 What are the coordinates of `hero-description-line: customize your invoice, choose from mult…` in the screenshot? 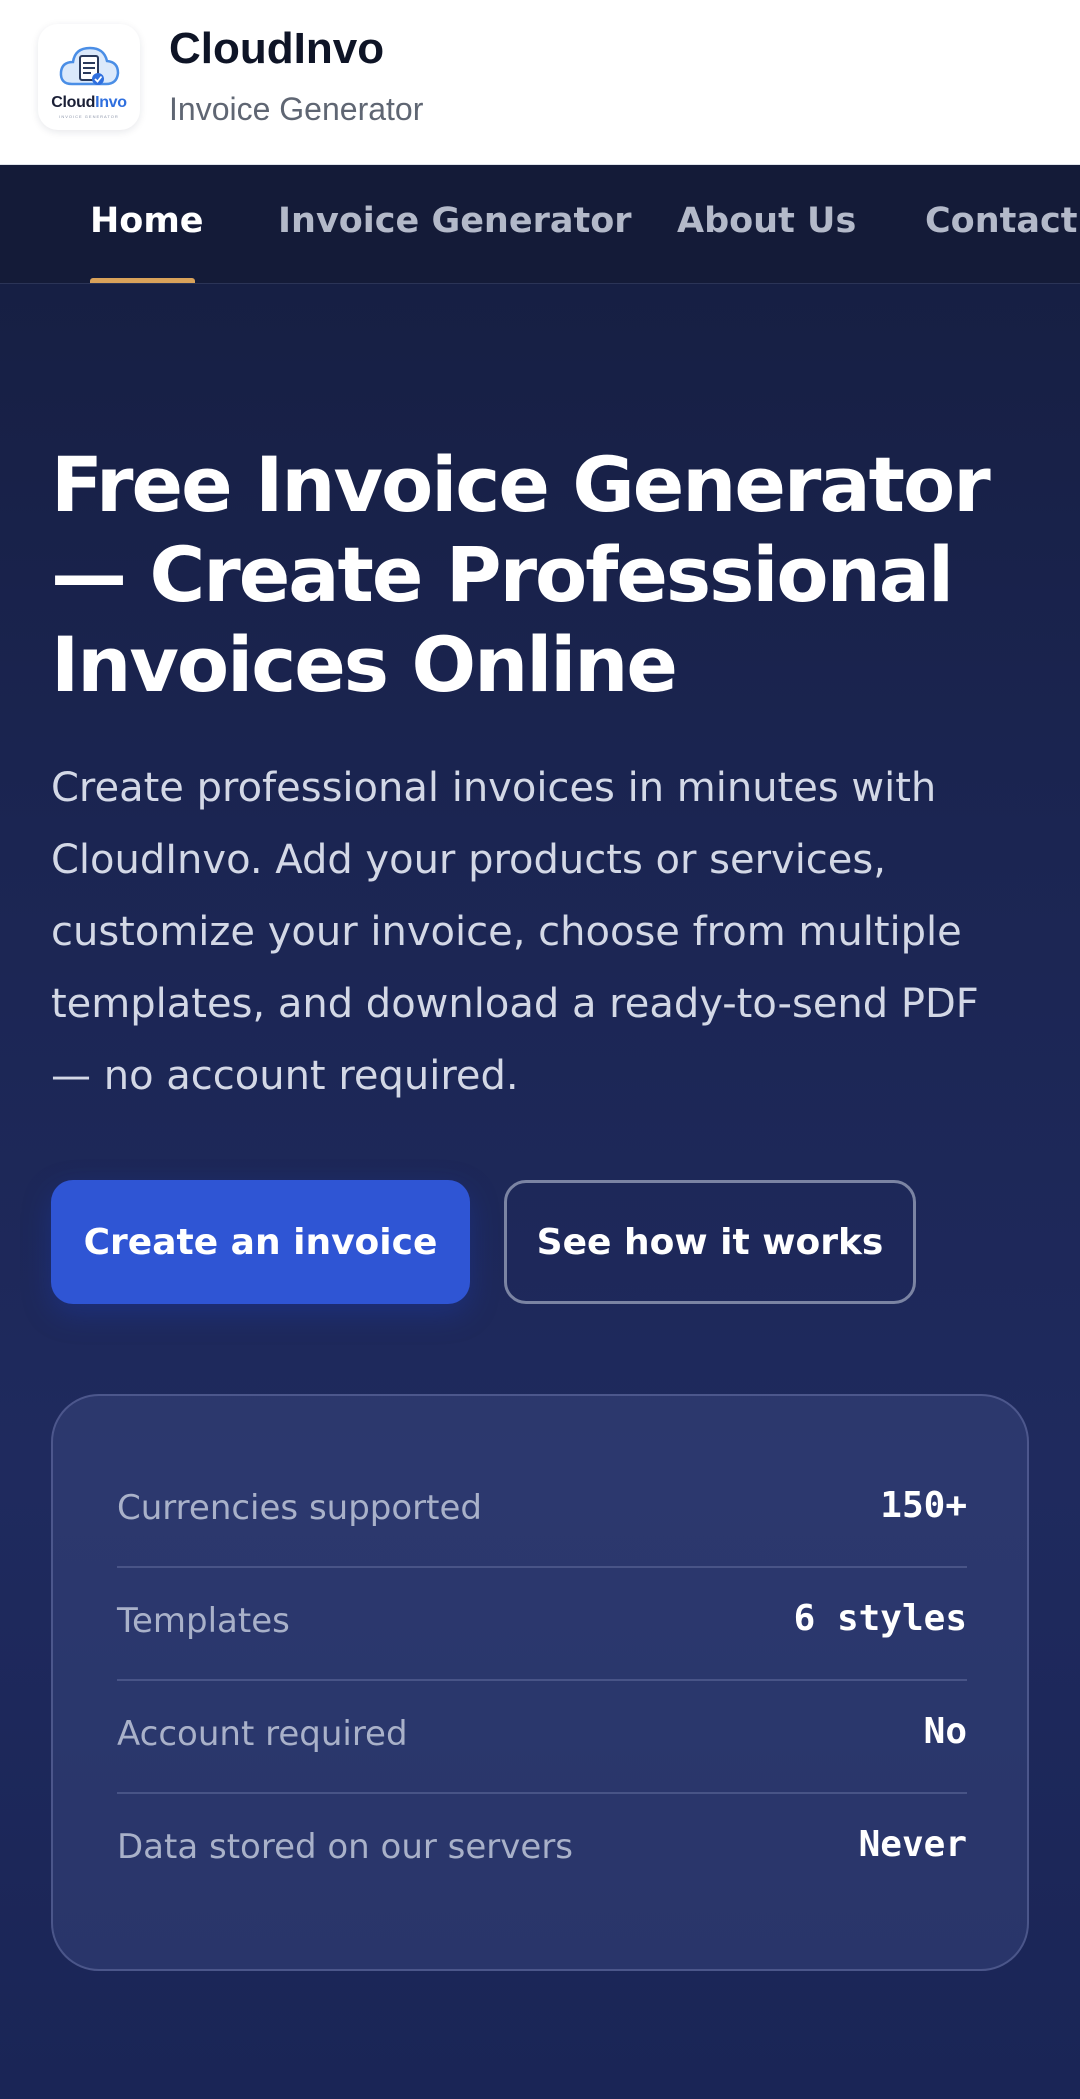 It's located at (506, 932).